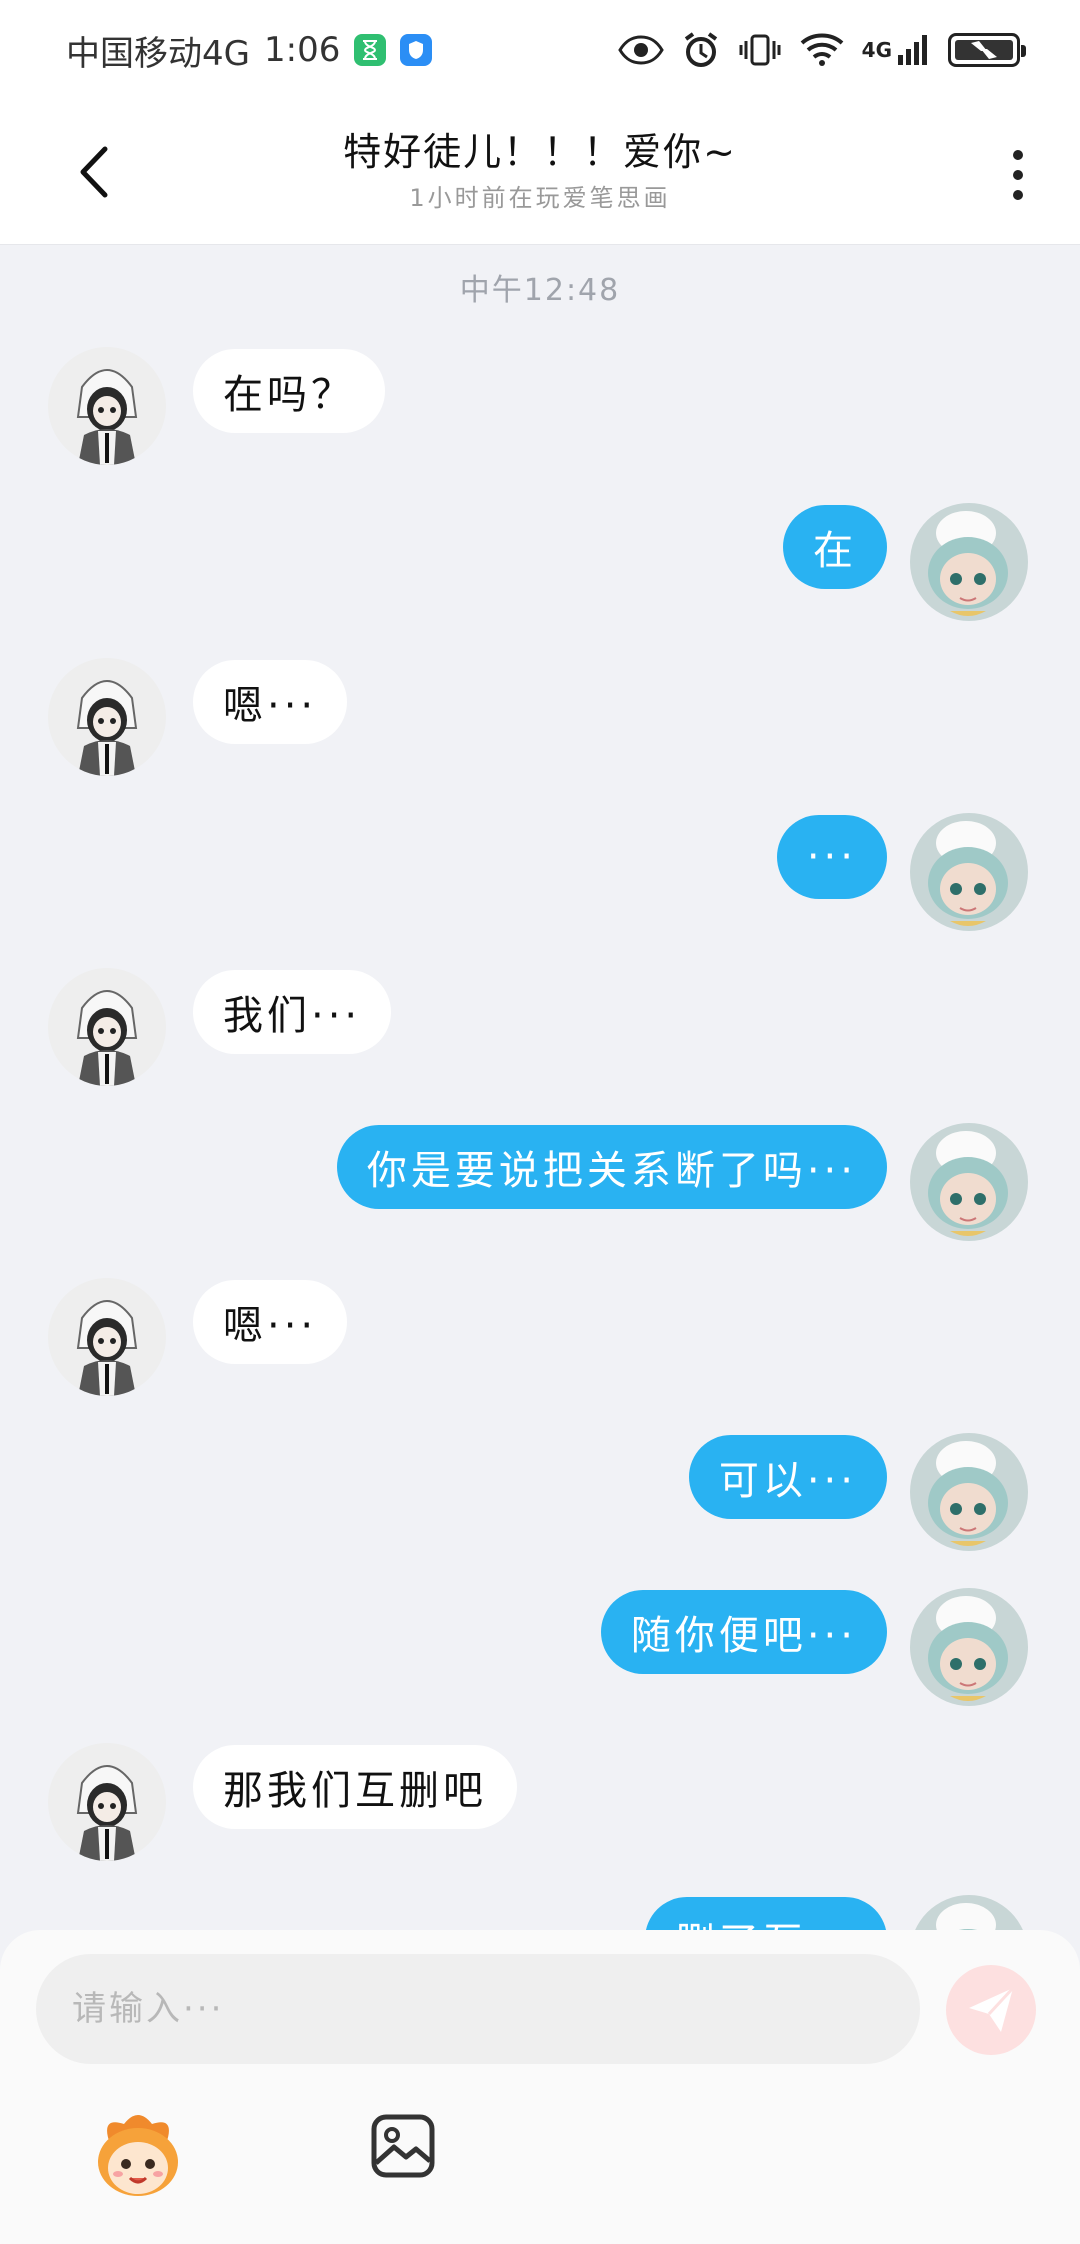  Describe the element at coordinates (292, 1012) in the screenshot. I see `message-bubble-received: 我们···` at that location.